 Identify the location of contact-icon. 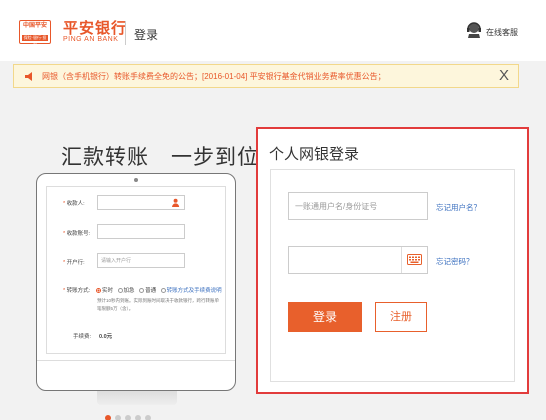
(176, 202).